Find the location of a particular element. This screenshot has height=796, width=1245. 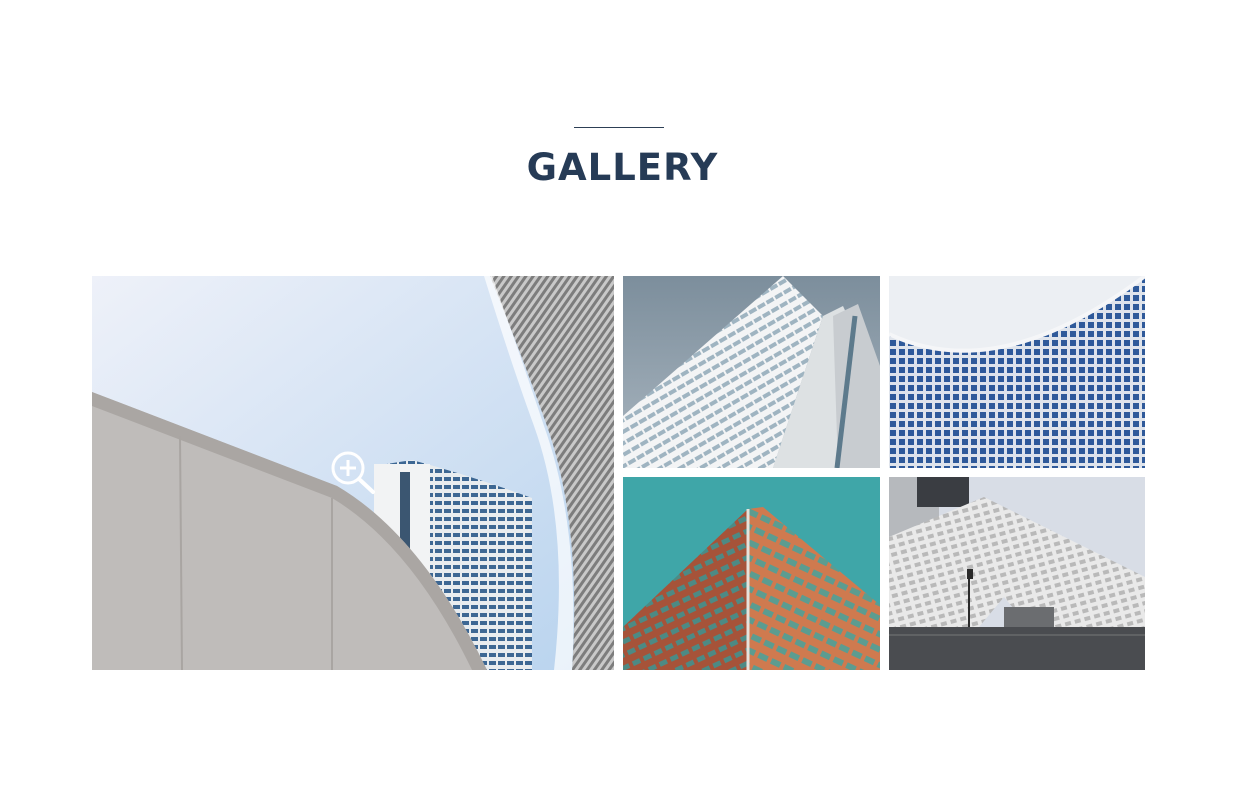

white-skyscraper-photo is located at coordinates (751, 372).